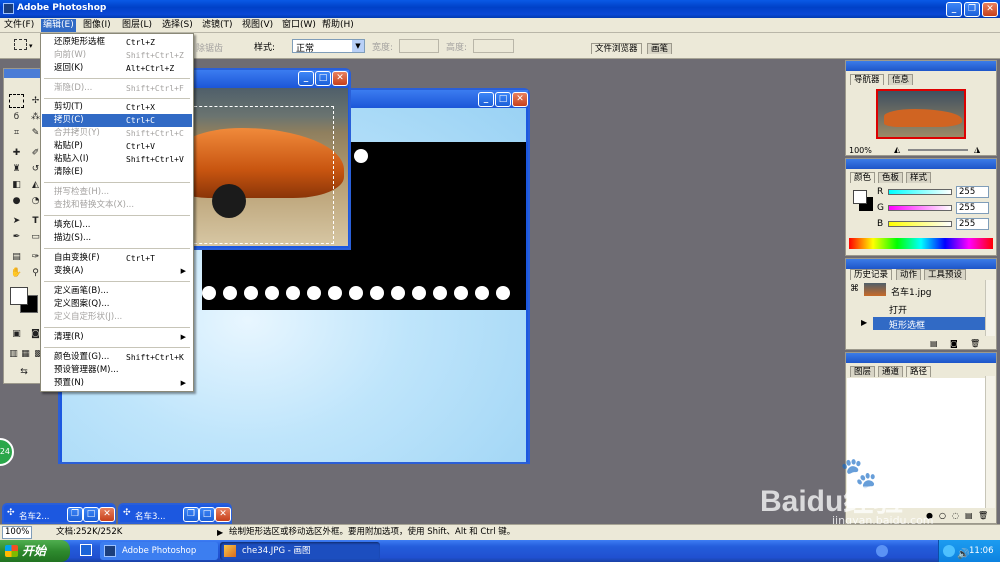 Image resolution: width=1000 pixels, height=562 pixels. Describe the element at coordinates (220, 532) in the screenshot. I see `status-arrow-icon: ▶` at that location.